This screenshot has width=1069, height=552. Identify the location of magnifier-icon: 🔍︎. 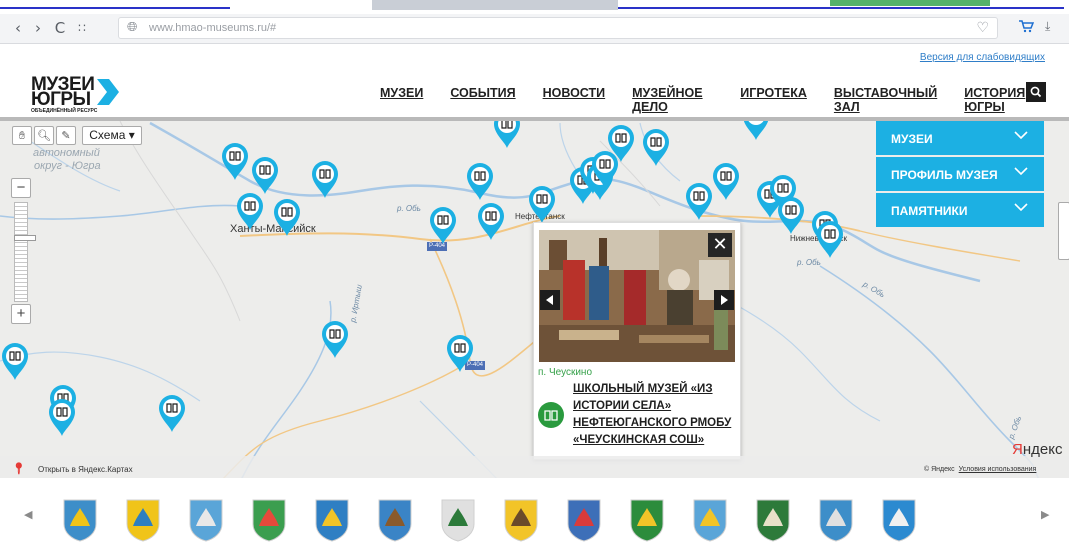
(44, 135).